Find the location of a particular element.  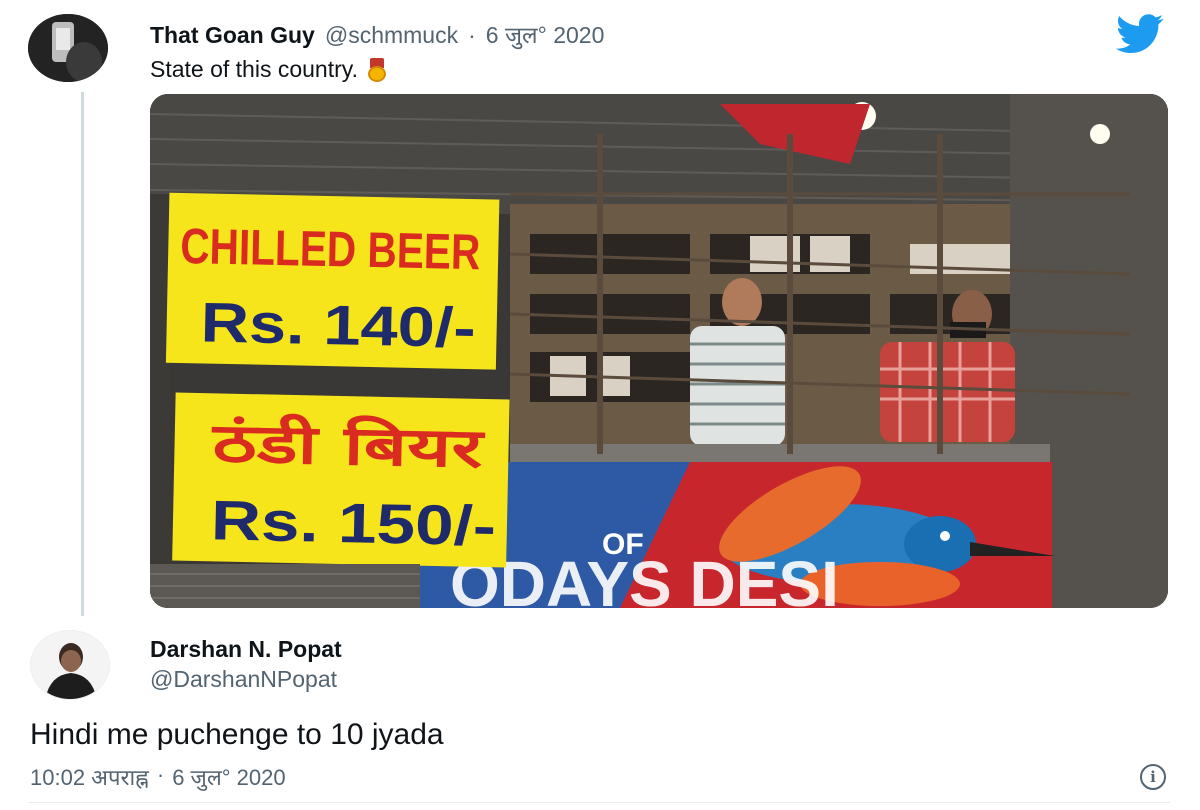

banner-text-large: ODAYS DESI is located at coordinates (644, 578).